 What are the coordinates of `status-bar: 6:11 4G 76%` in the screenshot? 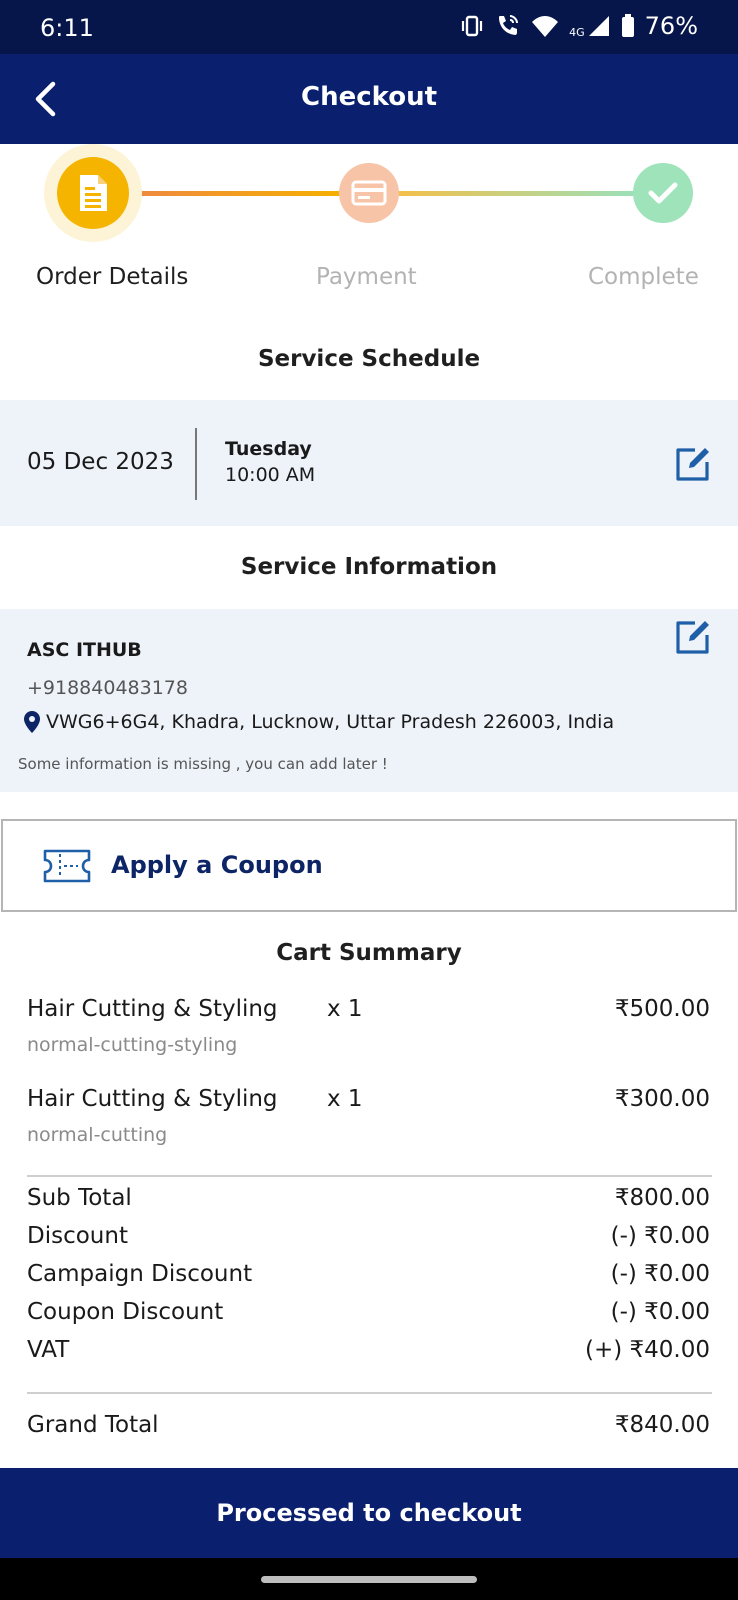 It's located at (369, 27).